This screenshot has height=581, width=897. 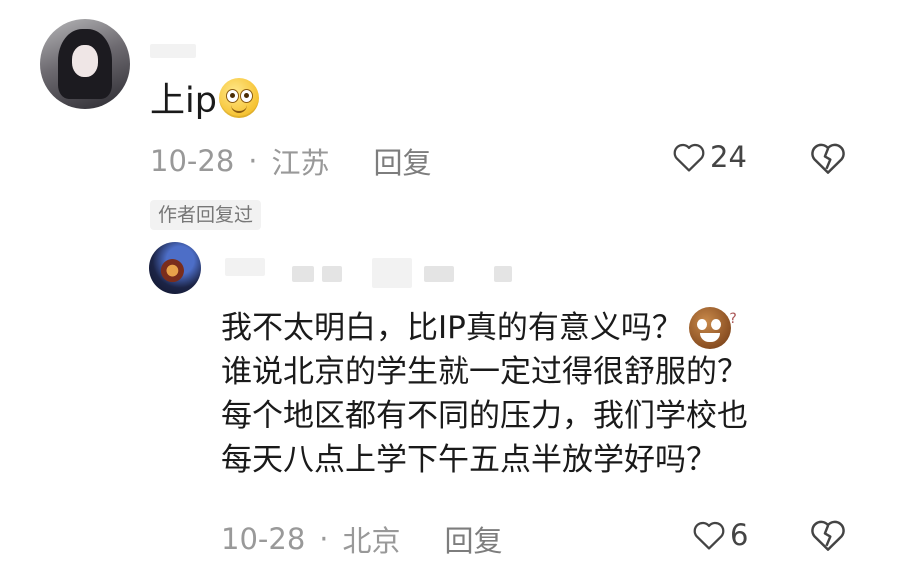 I want to click on reply-like-count: 6, so click(x=739, y=535).